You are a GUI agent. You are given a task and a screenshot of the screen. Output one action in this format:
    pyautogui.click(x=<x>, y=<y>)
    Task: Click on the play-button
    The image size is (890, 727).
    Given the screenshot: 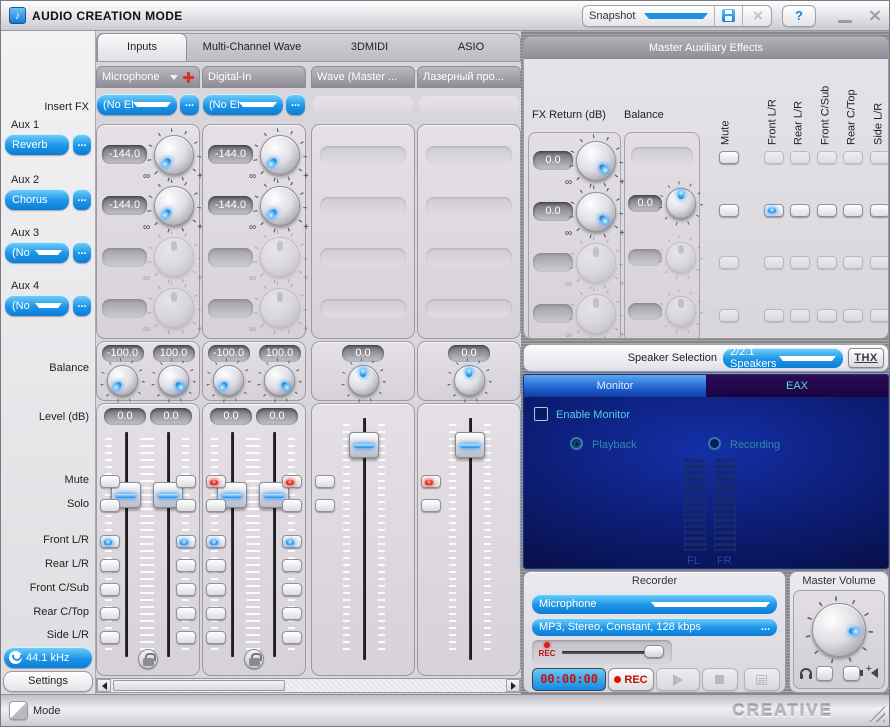 What is the action you would take?
    pyautogui.click(x=677, y=679)
    